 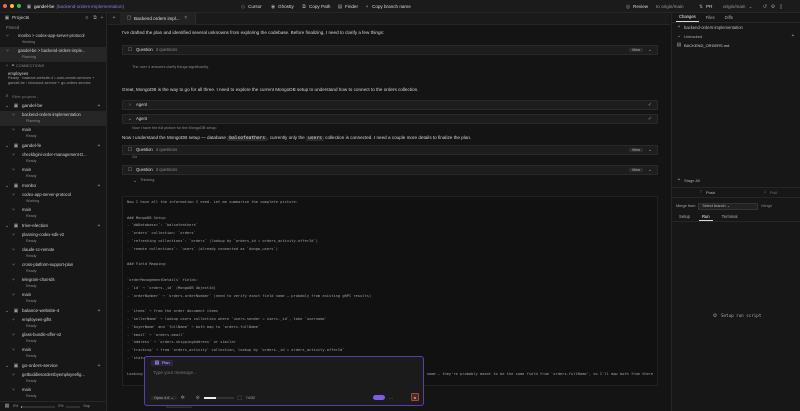 I want to click on zoom-window-icon, so click(x=19, y=6).